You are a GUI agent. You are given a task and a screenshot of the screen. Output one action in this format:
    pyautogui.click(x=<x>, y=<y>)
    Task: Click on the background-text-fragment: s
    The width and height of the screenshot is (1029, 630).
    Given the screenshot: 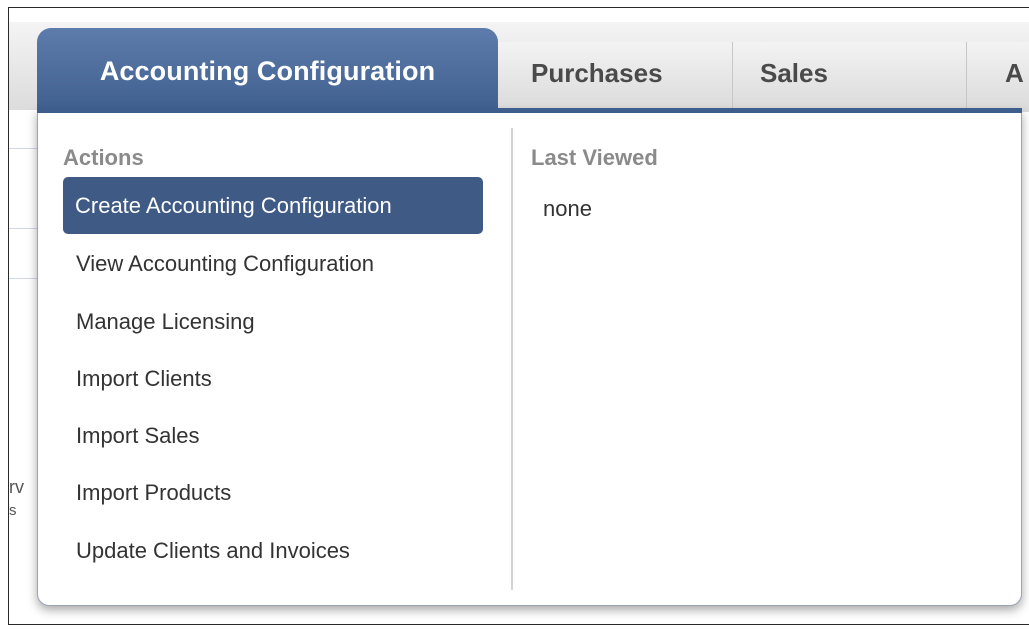 What is the action you would take?
    pyautogui.click(x=13, y=510)
    